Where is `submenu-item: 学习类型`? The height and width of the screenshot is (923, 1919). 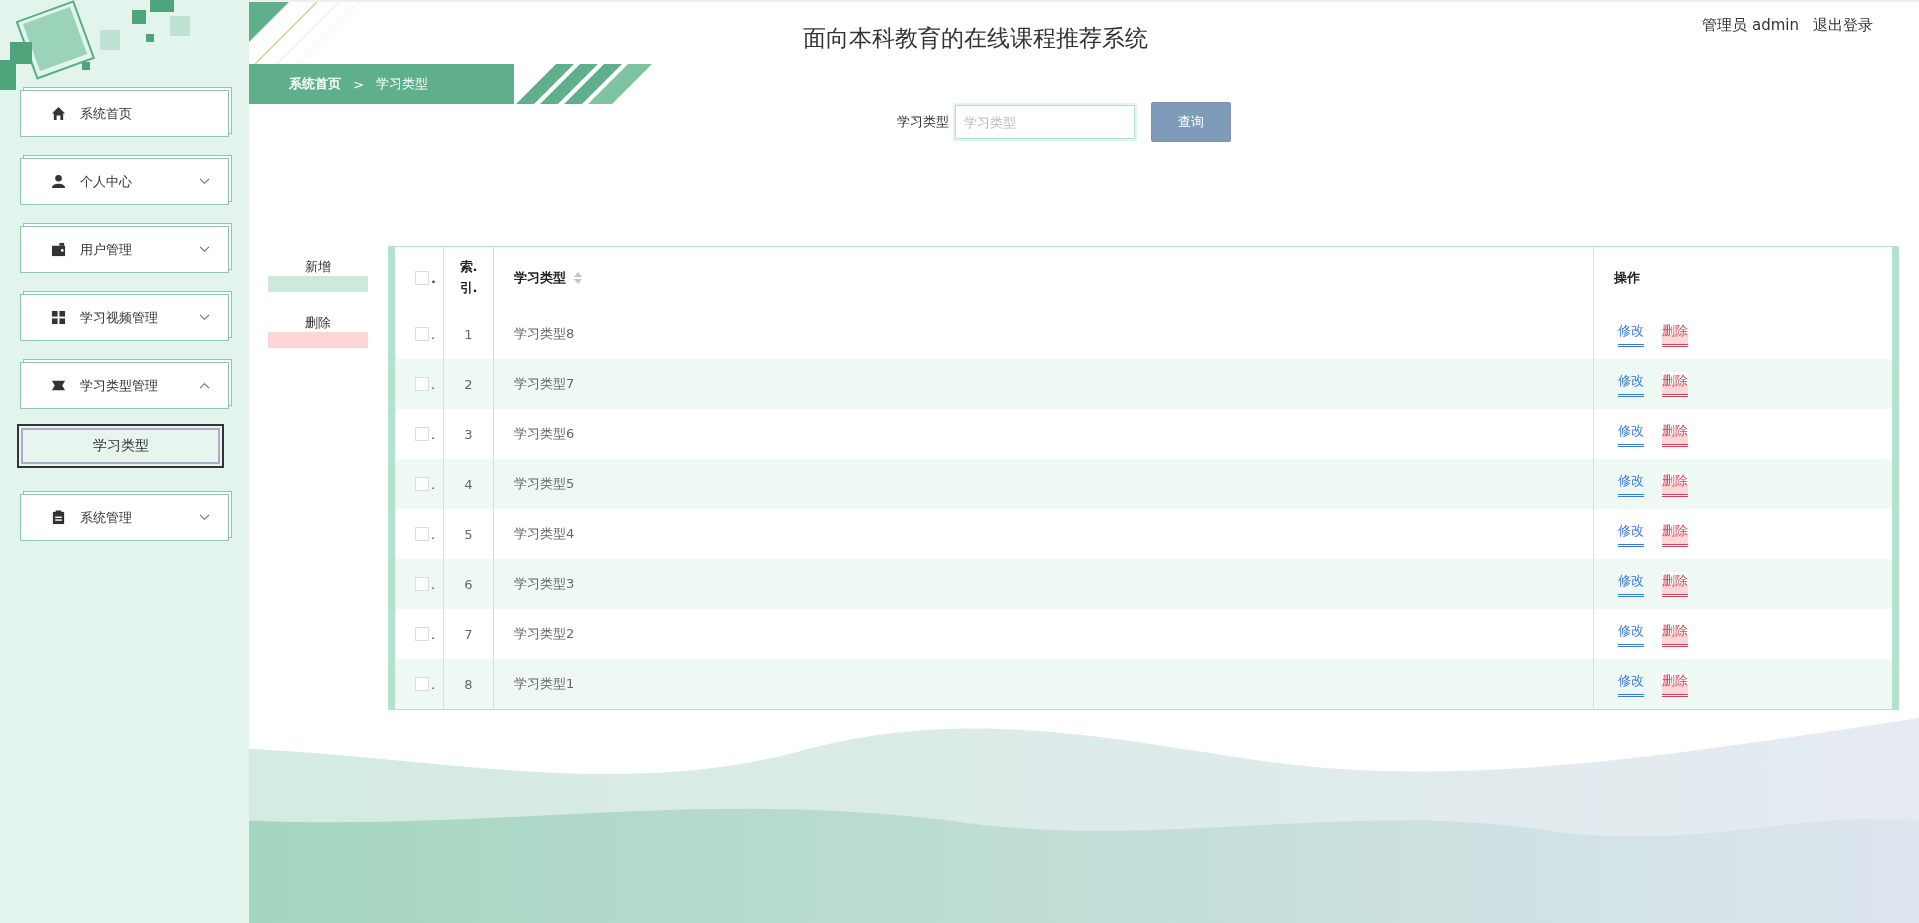 submenu-item: 学习类型 is located at coordinates (120, 446).